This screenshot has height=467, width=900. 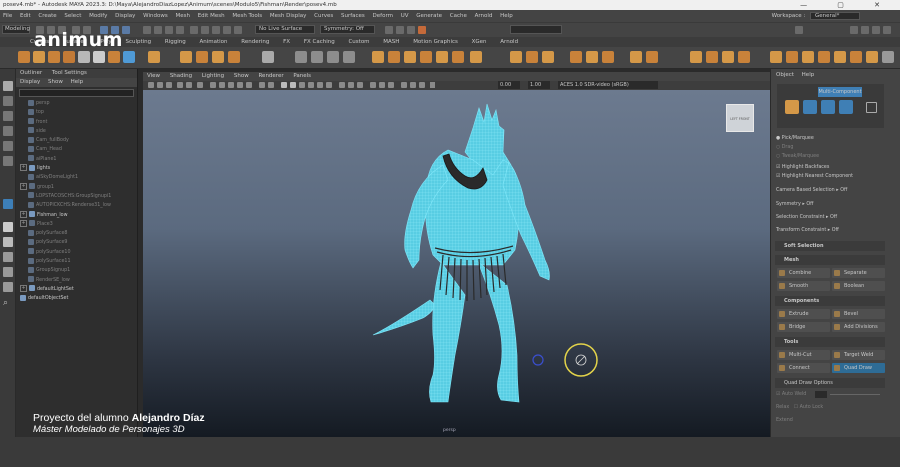 What do you see at coordinates (284, 85) in the screenshot?
I see `wireframe-icon` at bounding box center [284, 85].